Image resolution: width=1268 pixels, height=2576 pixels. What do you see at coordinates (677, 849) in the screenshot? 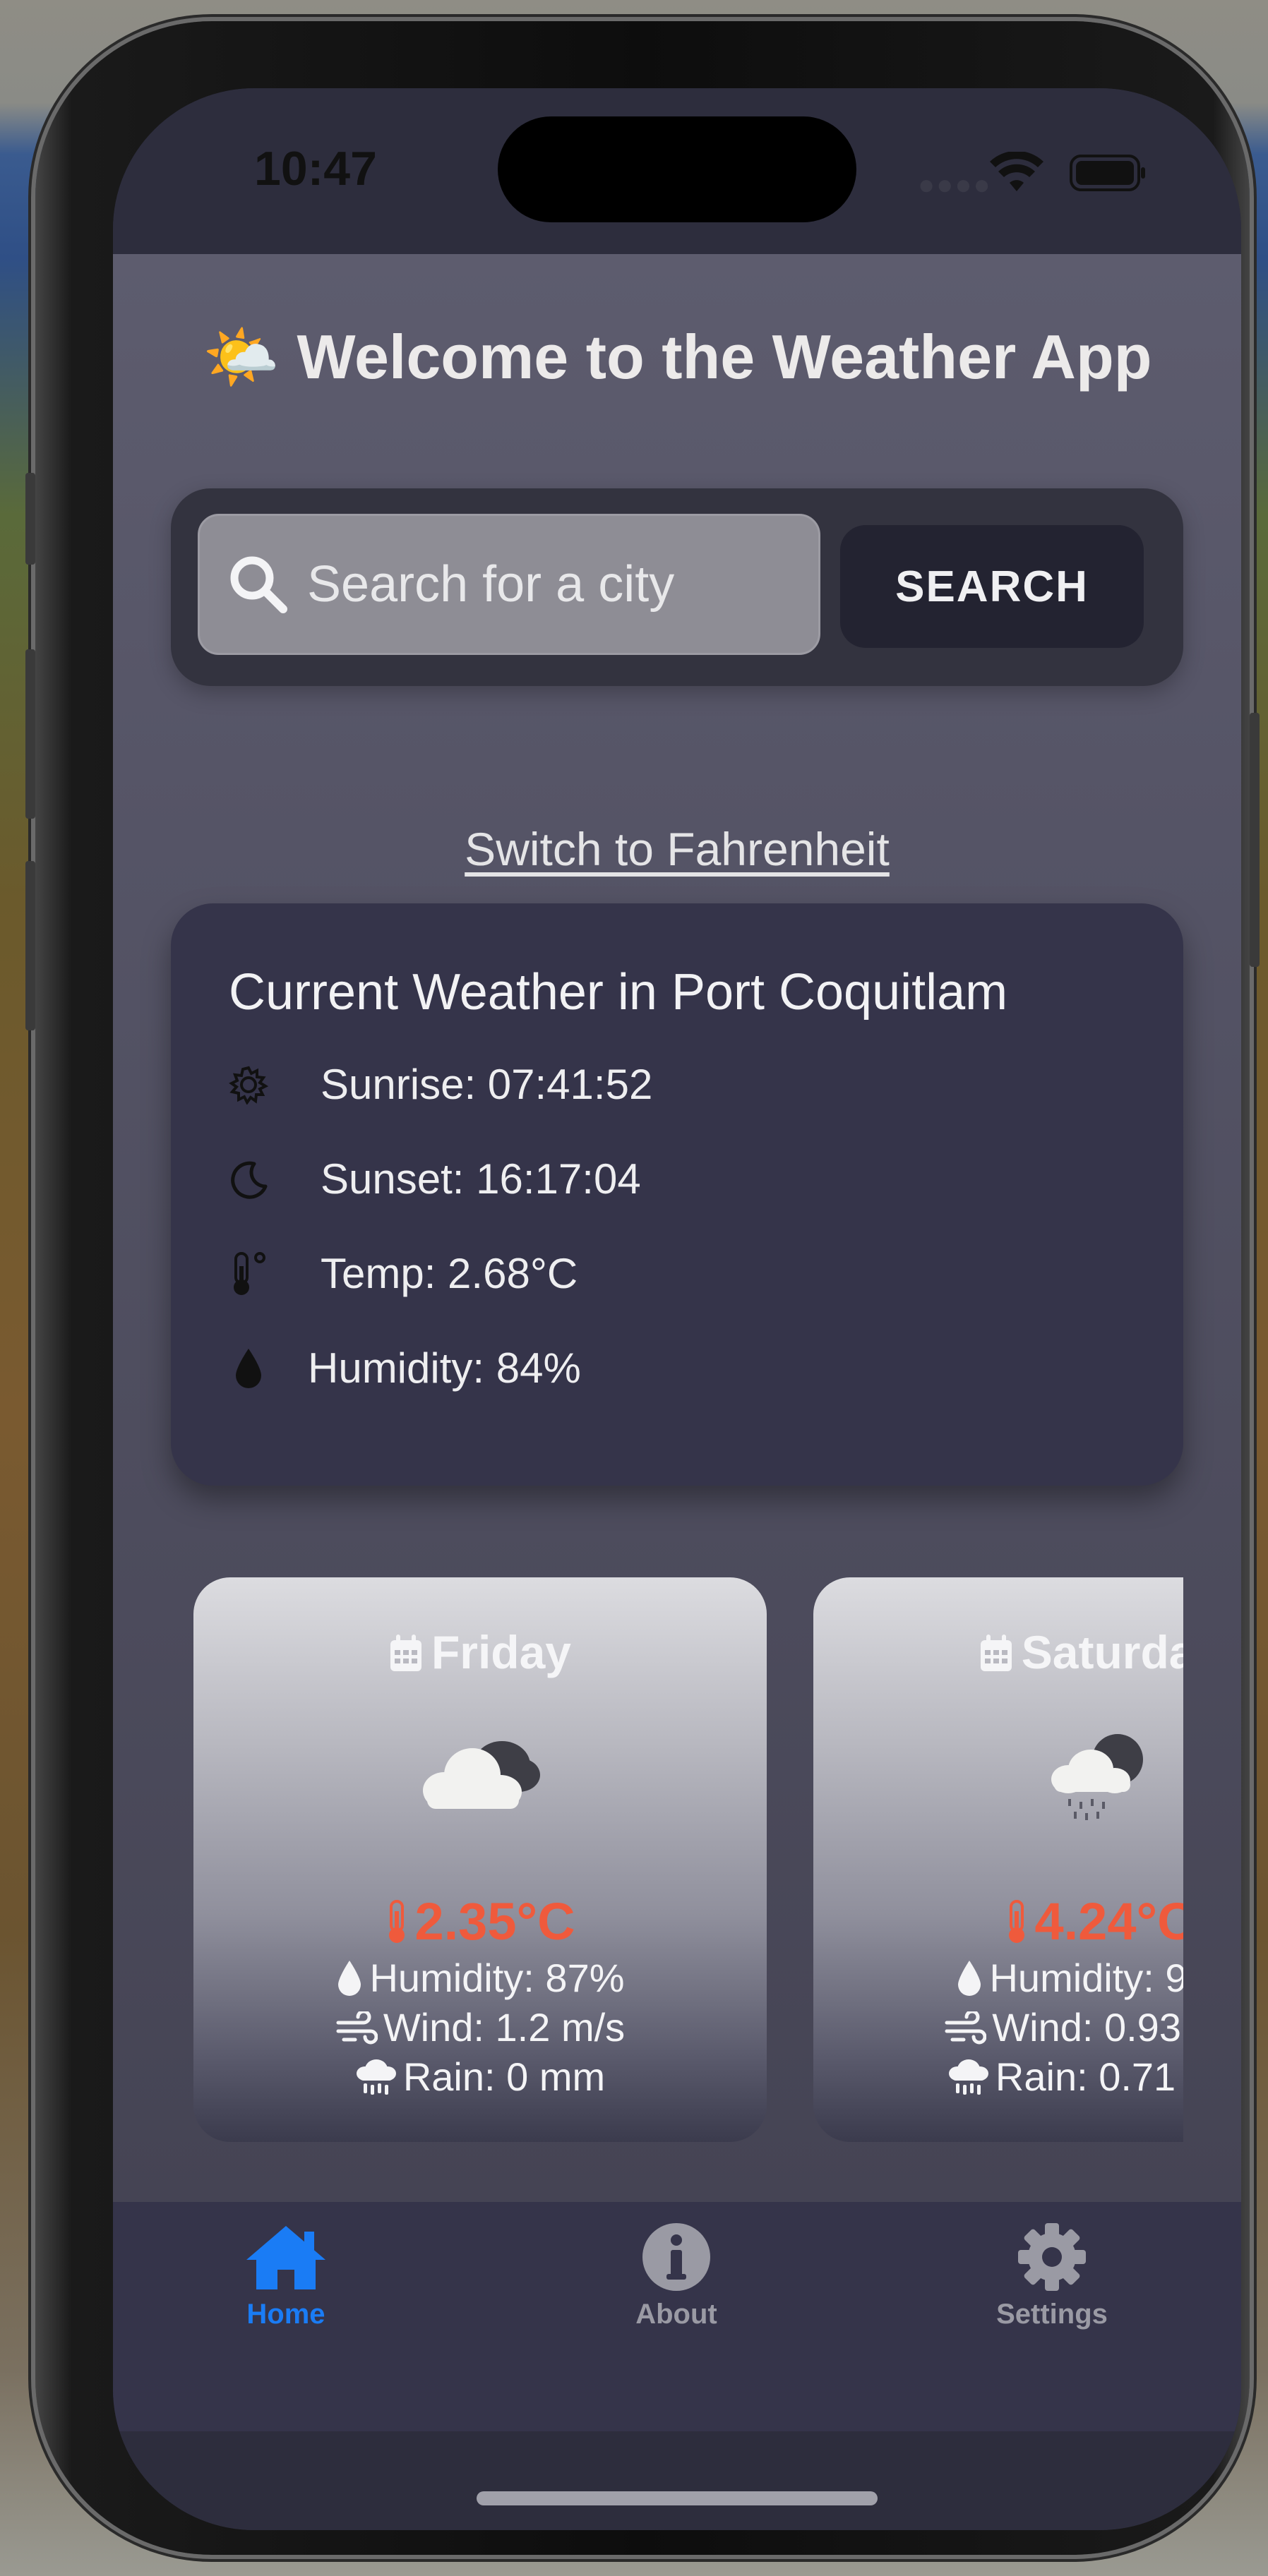
I see `switch-units-link: Switch to Fahrenheit` at bounding box center [677, 849].